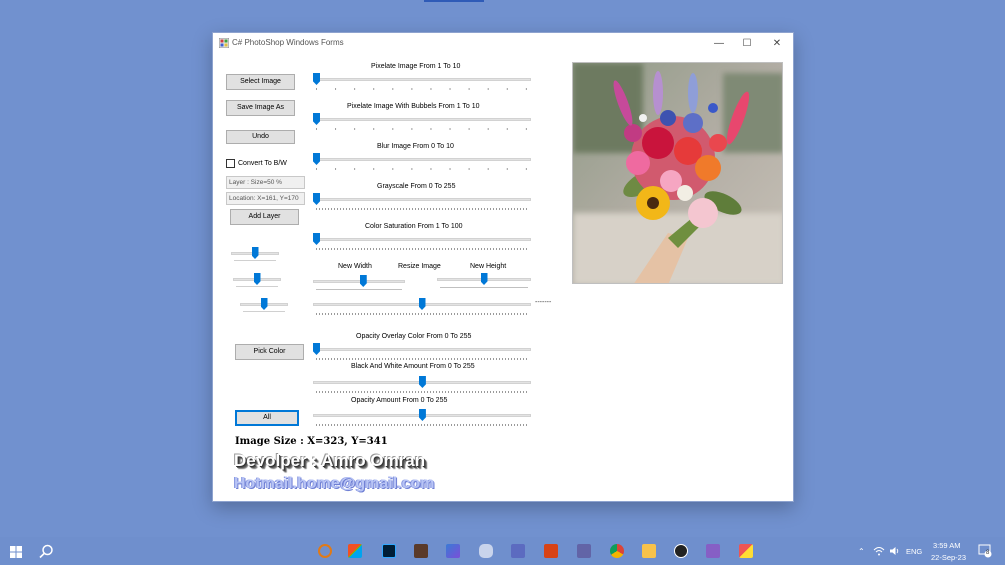 The image size is (1005, 565). I want to click on resize-image-label: Resize Image, so click(419, 266).